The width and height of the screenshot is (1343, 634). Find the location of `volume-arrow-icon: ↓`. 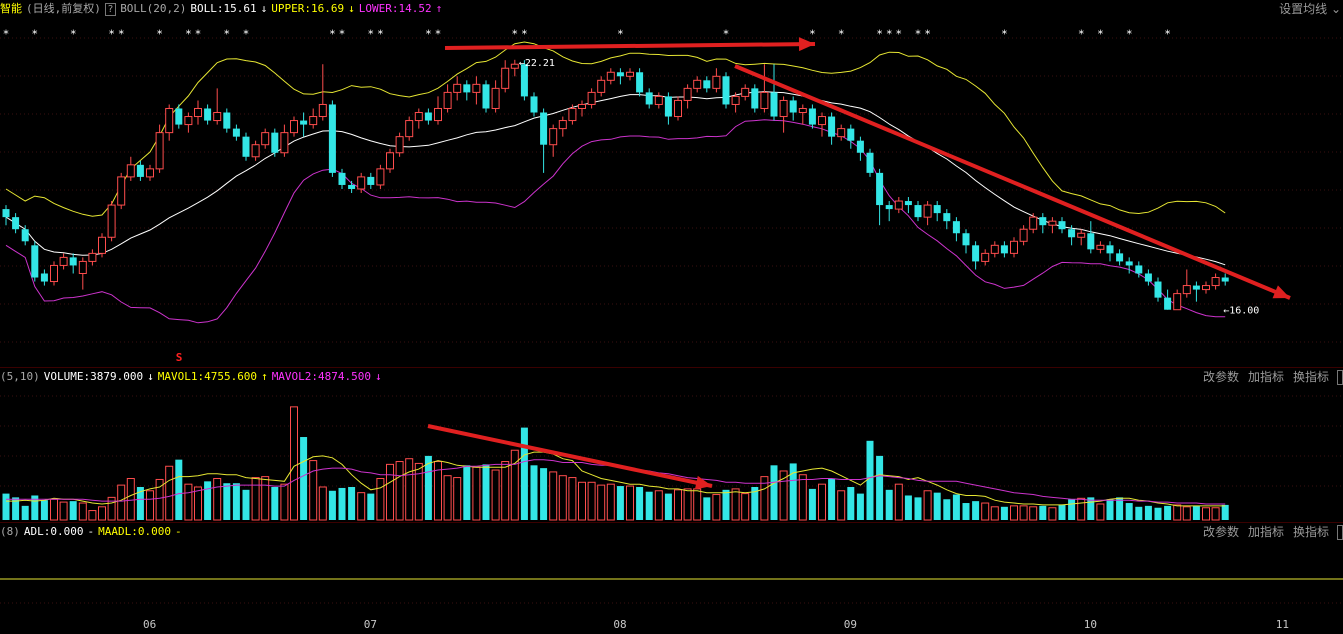

volume-arrow-icon: ↓ is located at coordinates (150, 376).